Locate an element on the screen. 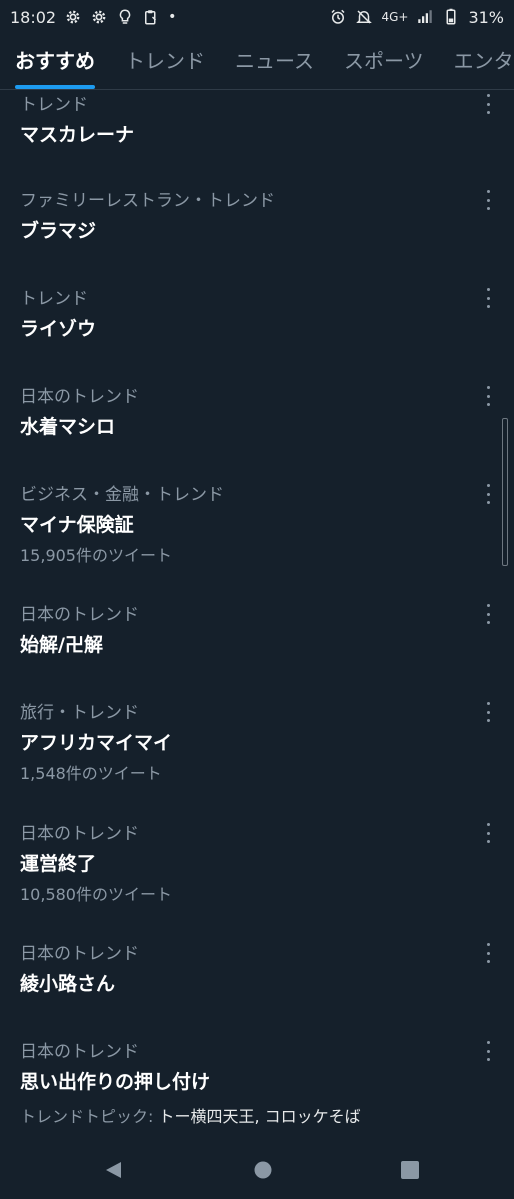  signal-icon is located at coordinates (425, 16).